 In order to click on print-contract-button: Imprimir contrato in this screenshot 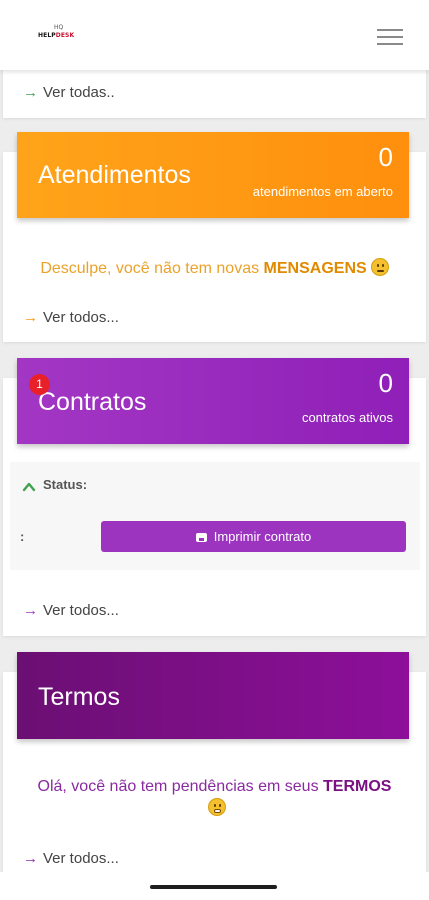, I will do `click(253, 536)`.